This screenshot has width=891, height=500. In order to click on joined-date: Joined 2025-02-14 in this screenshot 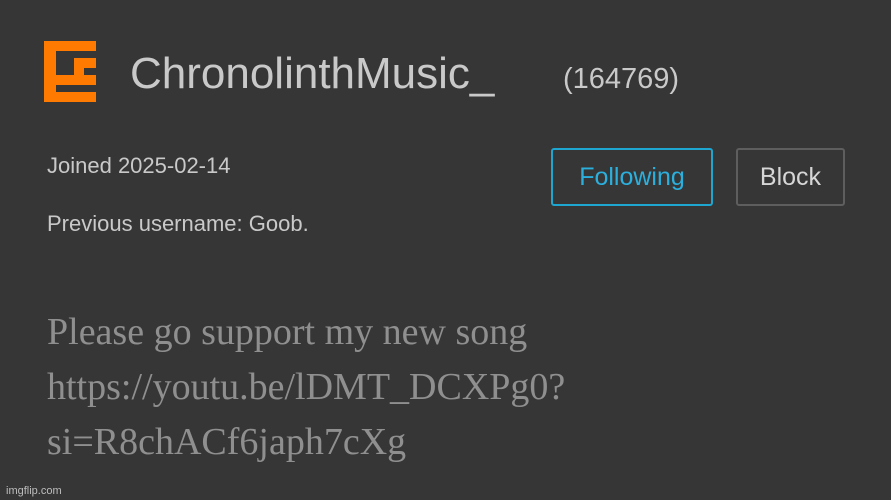, I will do `click(139, 165)`.